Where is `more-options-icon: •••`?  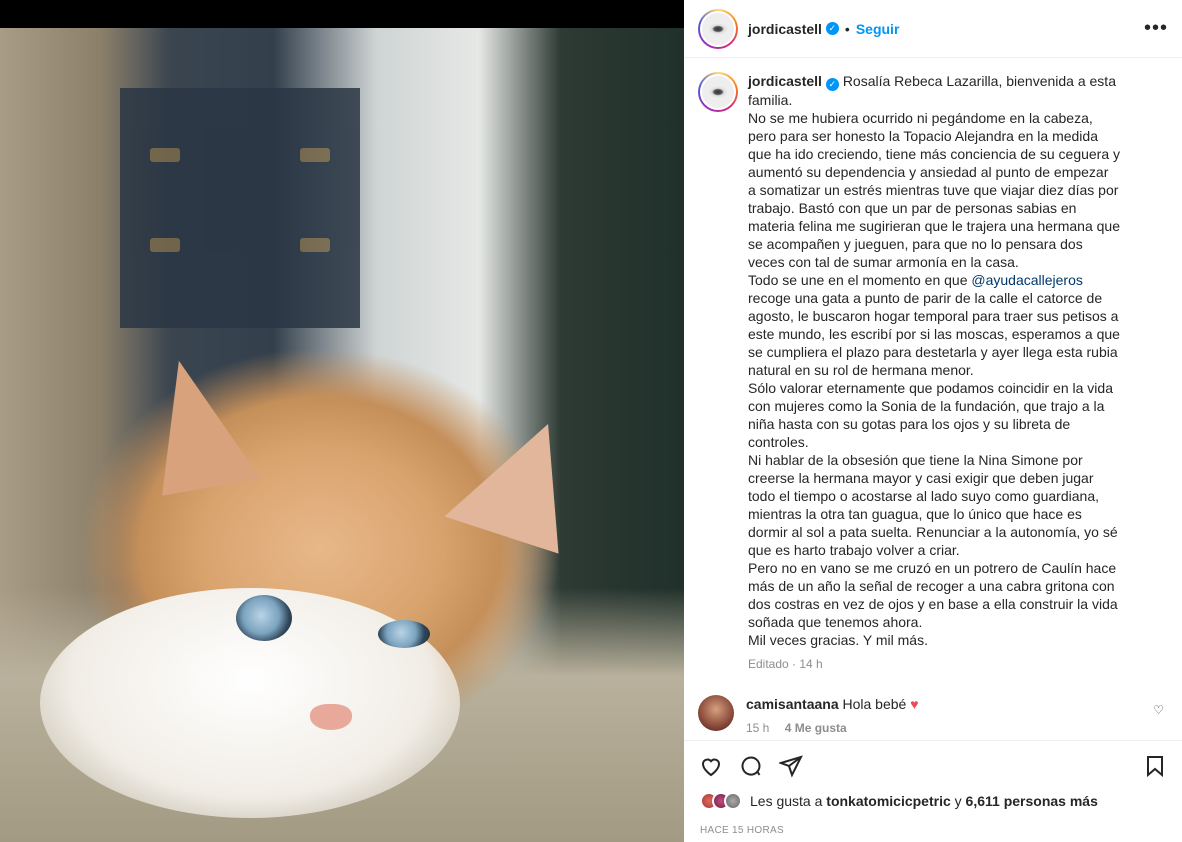
more-options-icon: ••• is located at coordinates (1156, 28).